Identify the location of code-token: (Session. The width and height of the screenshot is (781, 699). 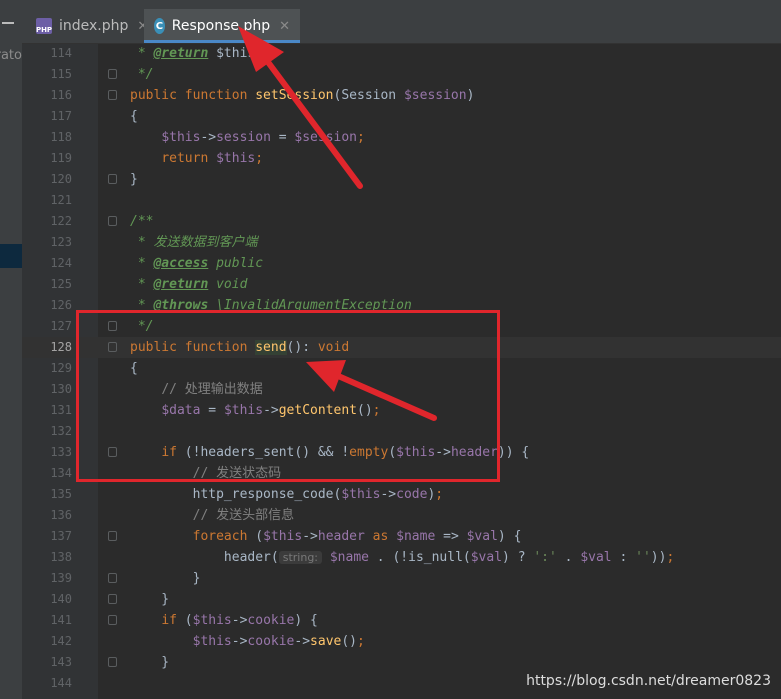
(368, 95).